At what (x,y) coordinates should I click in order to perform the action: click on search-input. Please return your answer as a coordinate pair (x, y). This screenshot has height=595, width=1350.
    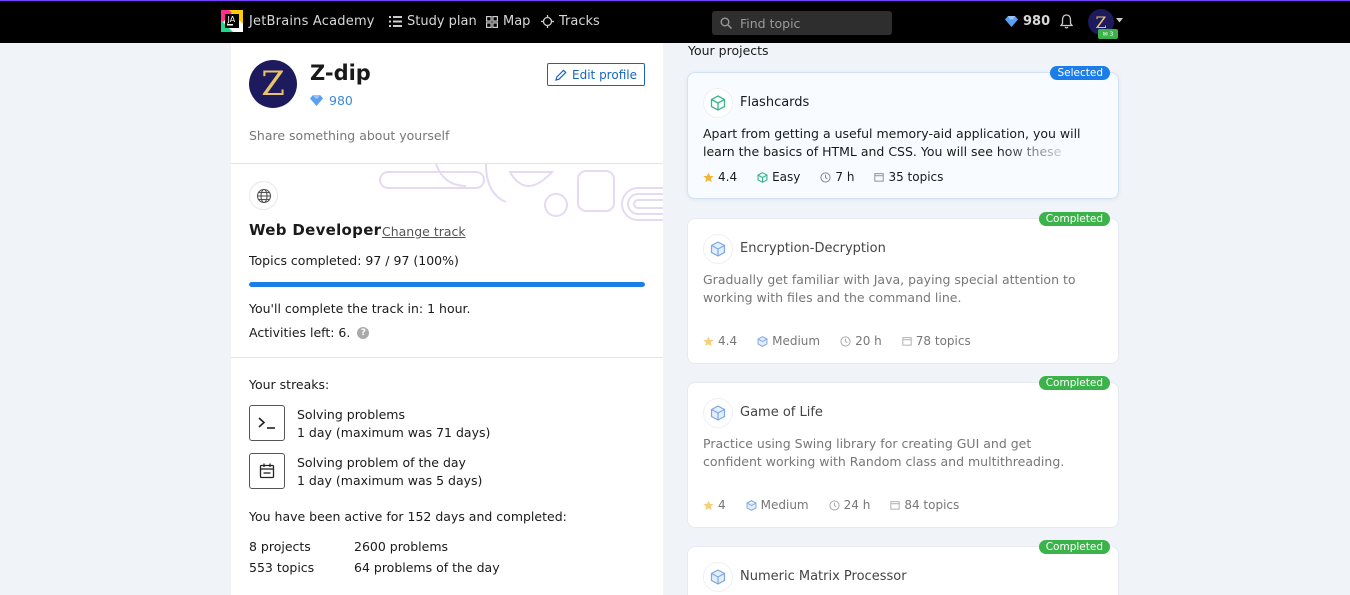
    Looking at the image, I should click on (810, 23).